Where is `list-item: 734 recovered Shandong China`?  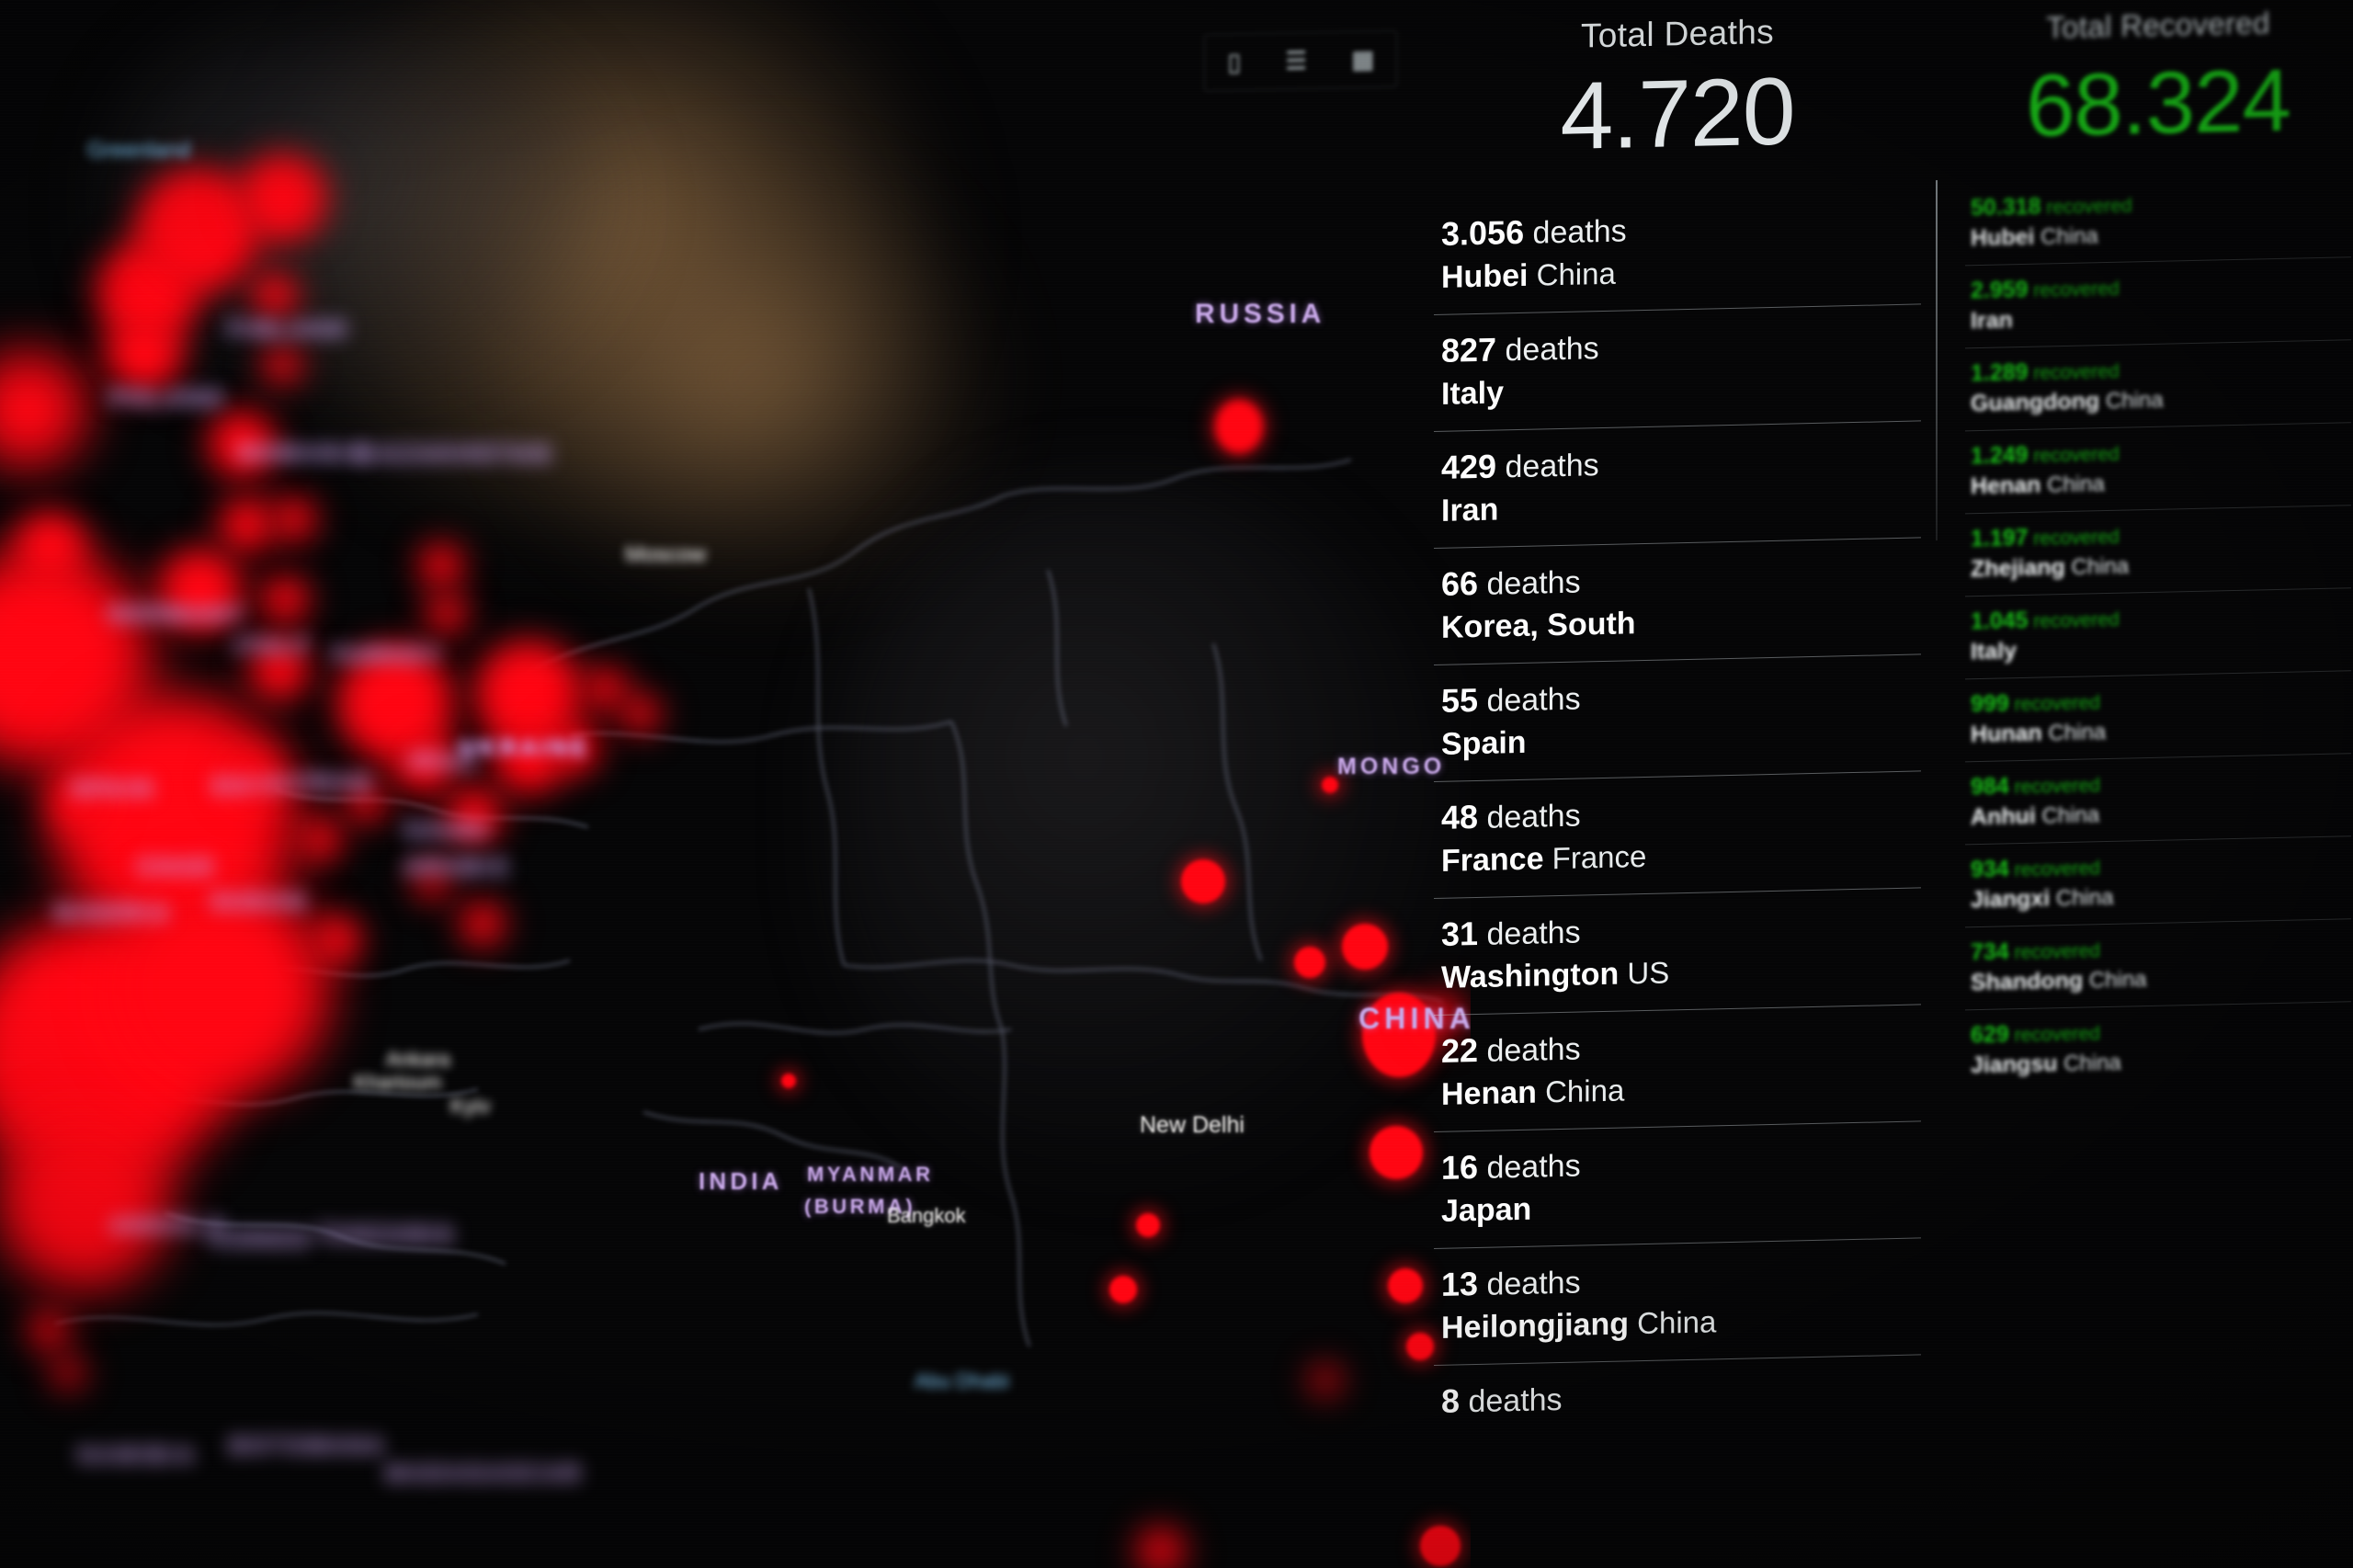
list-item: 734 recovered Shandong China is located at coordinates (2158, 964).